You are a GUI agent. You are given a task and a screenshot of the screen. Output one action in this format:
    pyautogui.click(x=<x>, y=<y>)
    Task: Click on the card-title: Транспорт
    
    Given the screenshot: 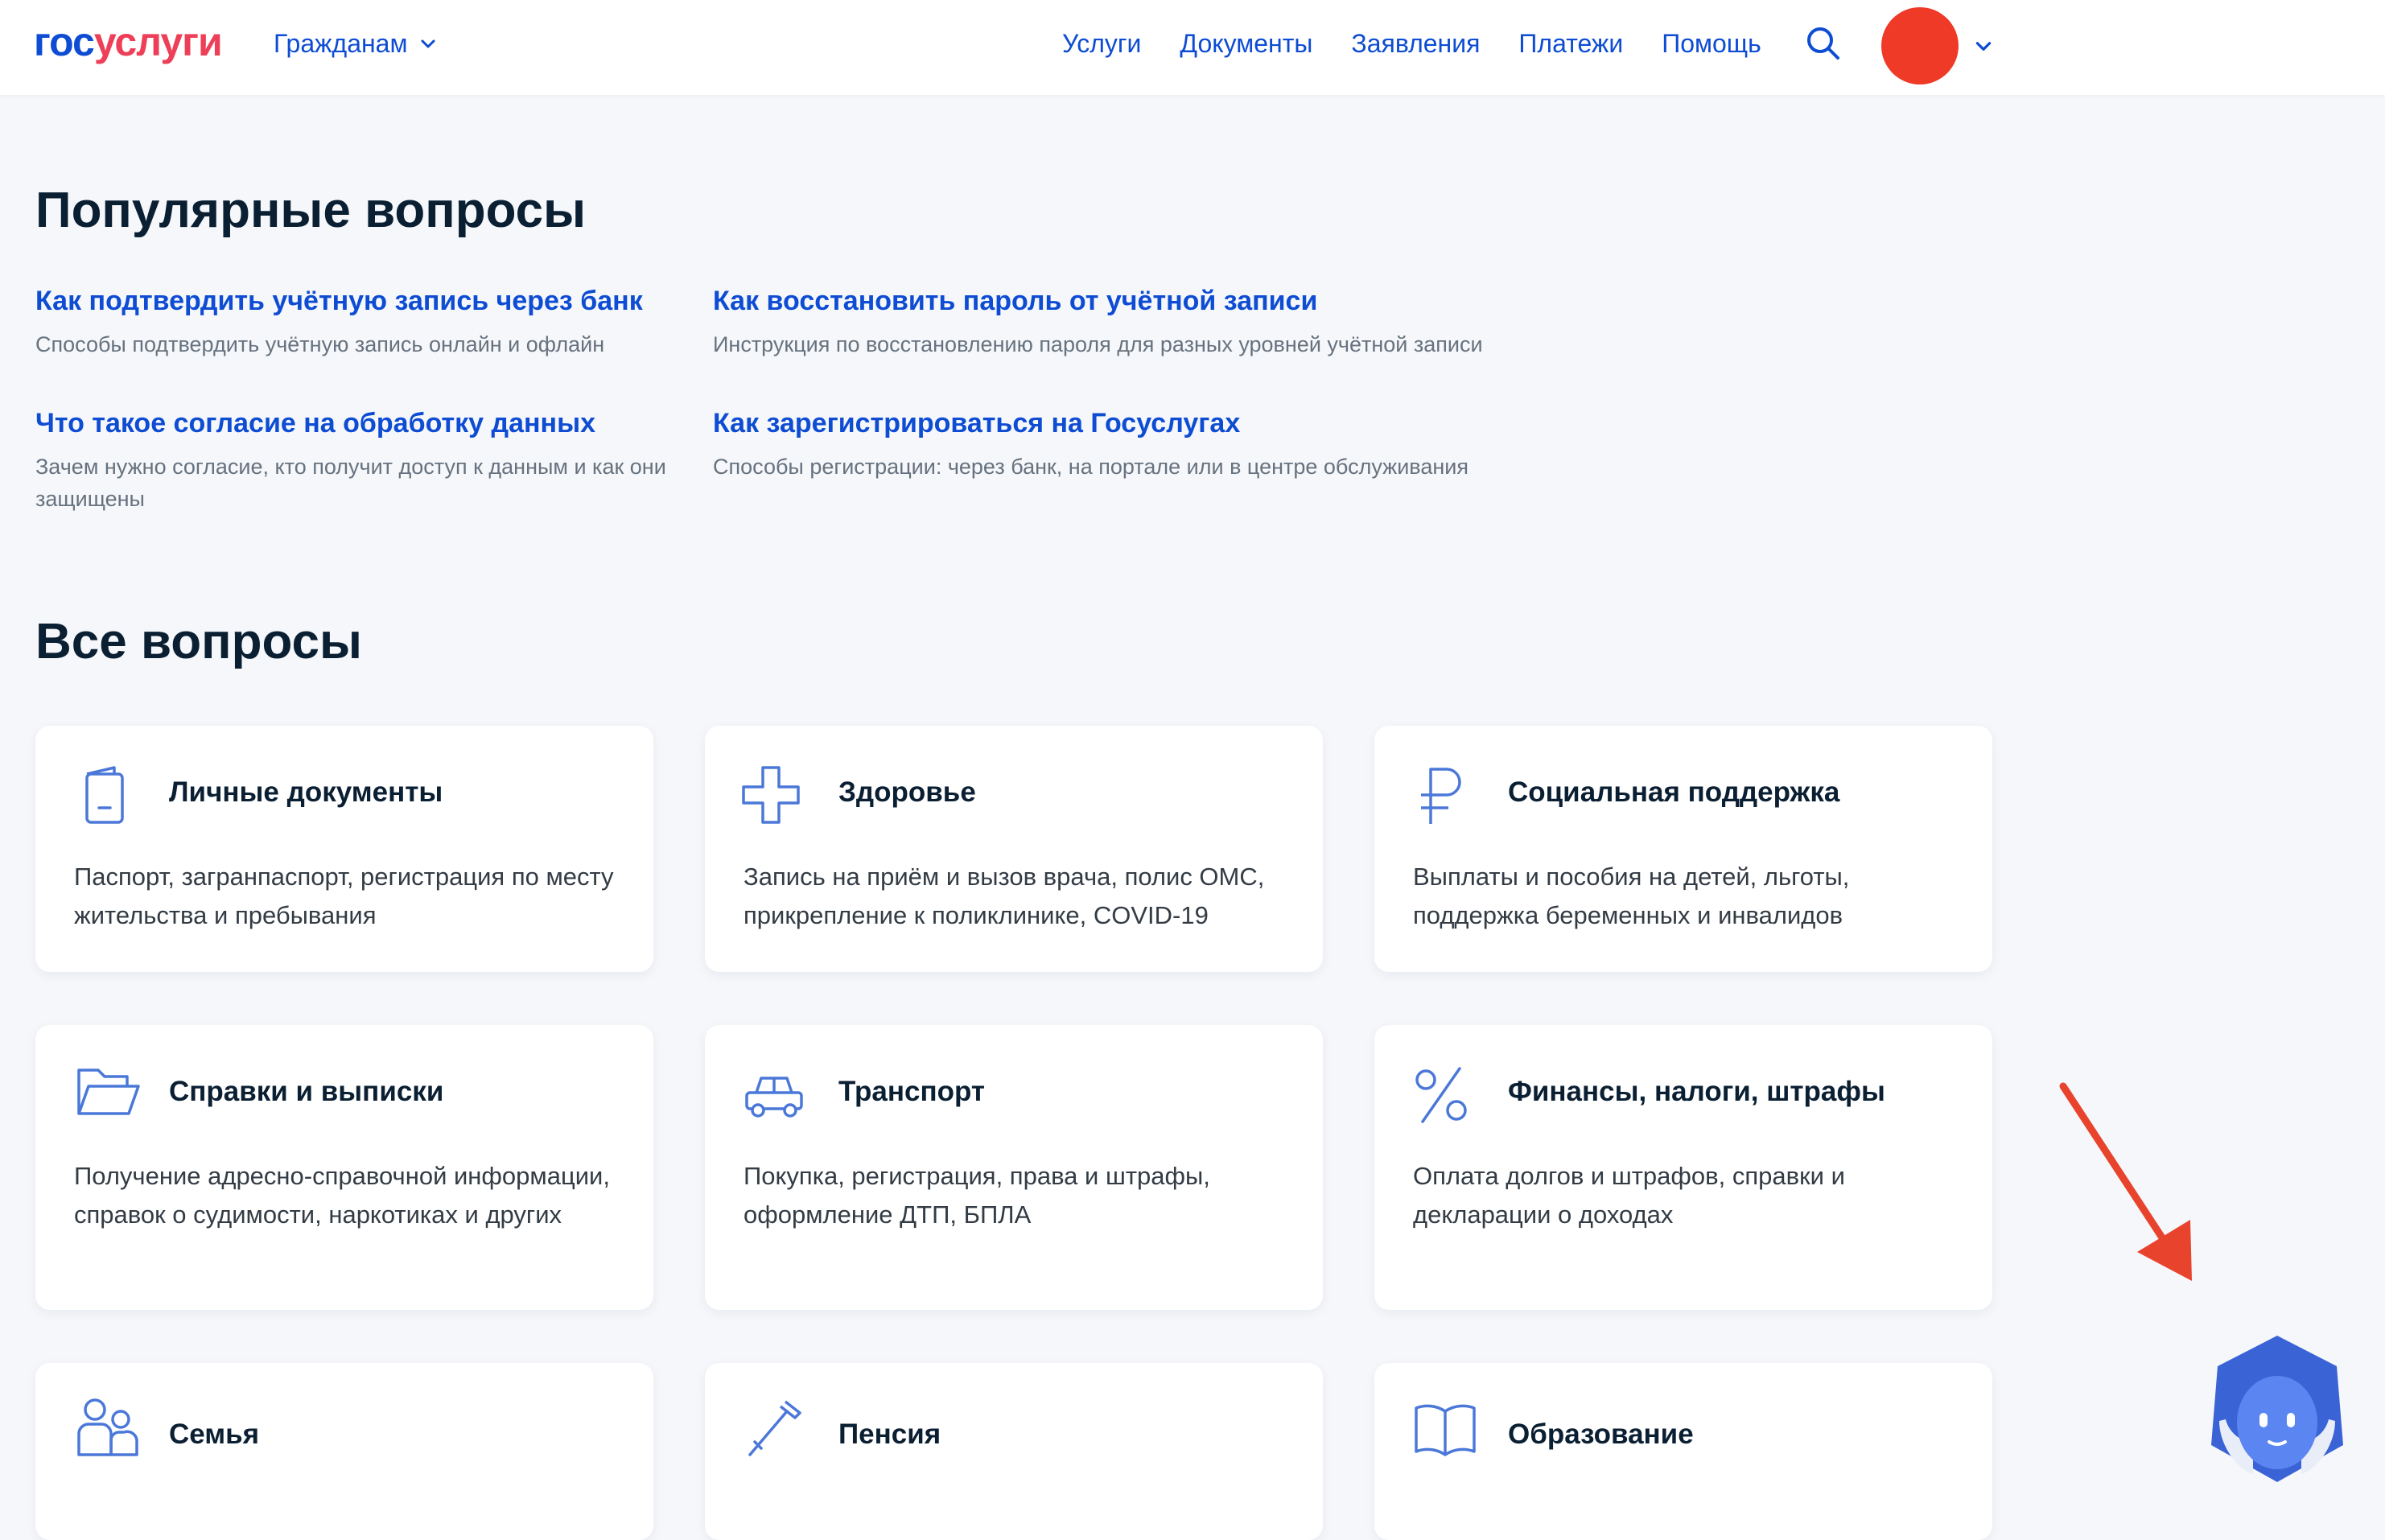 What is the action you would take?
    pyautogui.click(x=912, y=1091)
    